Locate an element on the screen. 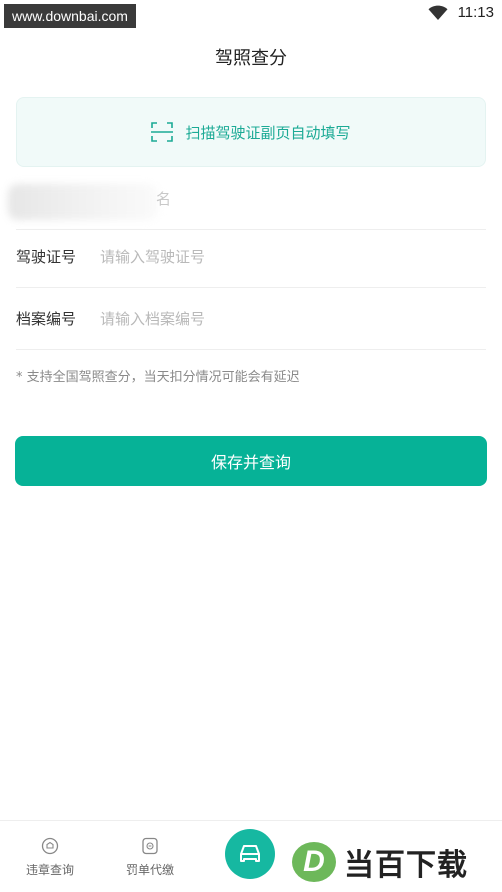 The width and height of the screenshot is (502, 892). support-note: * 支持全国驾照查分，当天扣分情况可能会有延迟 is located at coordinates (158, 377).